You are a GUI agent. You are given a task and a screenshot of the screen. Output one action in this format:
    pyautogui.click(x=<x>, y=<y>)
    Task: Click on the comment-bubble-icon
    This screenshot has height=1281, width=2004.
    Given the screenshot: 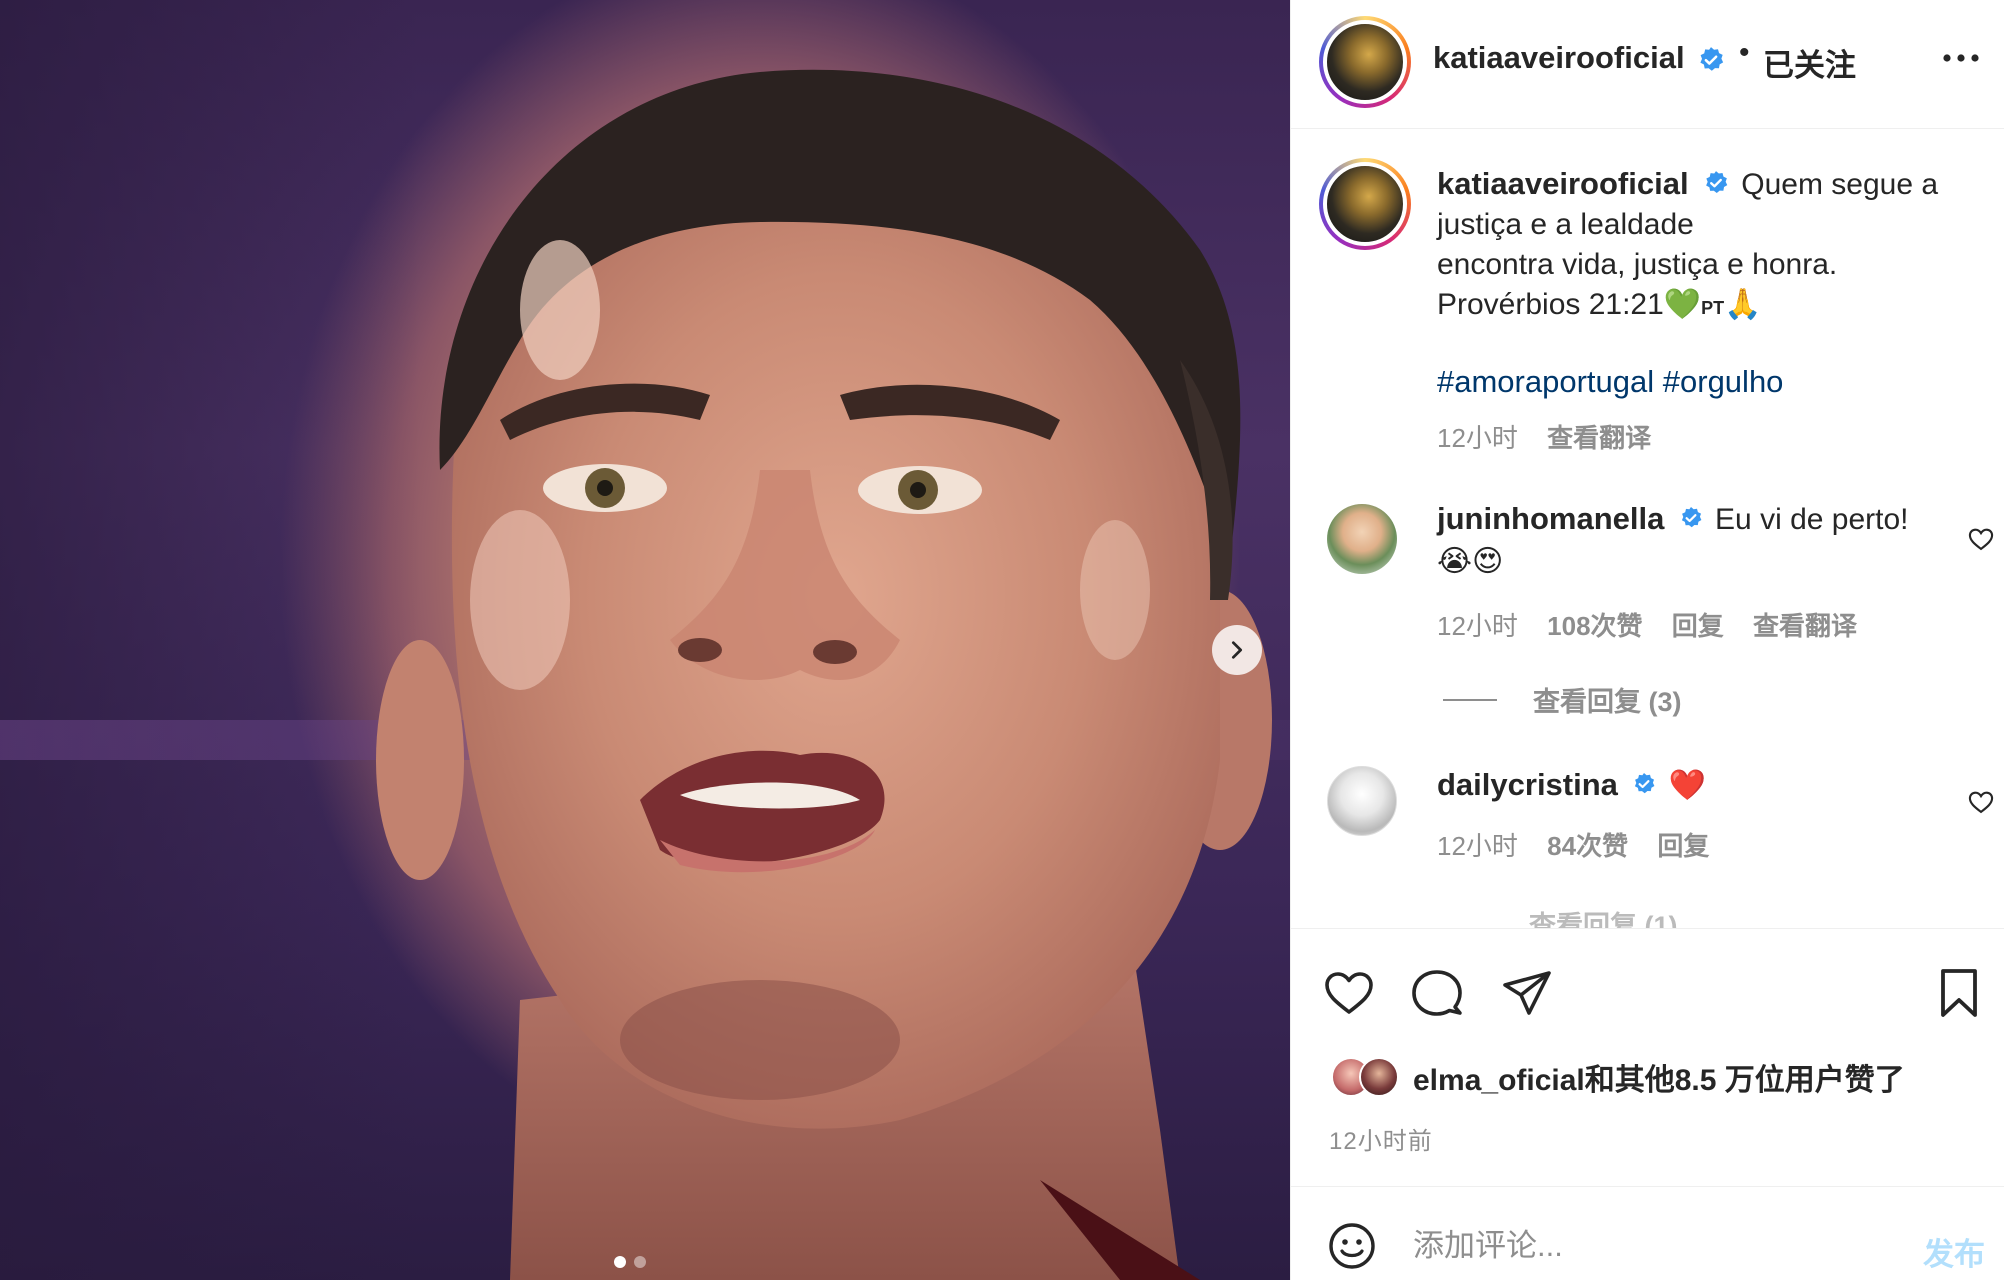 What is the action you would take?
    pyautogui.click(x=1437, y=993)
    